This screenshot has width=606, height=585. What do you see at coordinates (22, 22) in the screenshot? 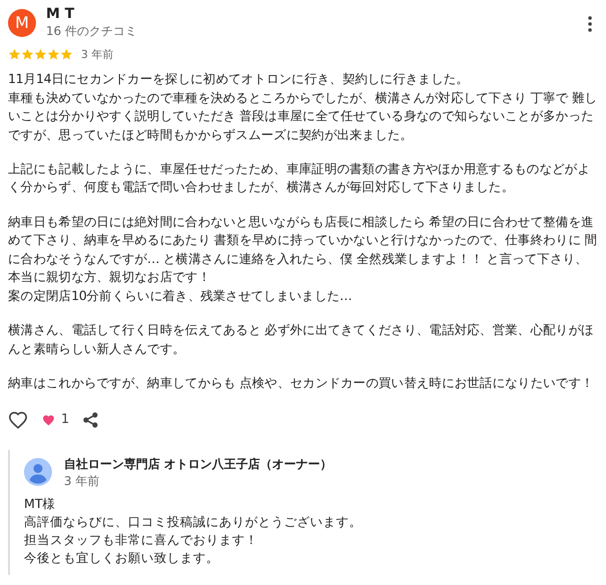
I see `user-avatar: M` at bounding box center [22, 22].